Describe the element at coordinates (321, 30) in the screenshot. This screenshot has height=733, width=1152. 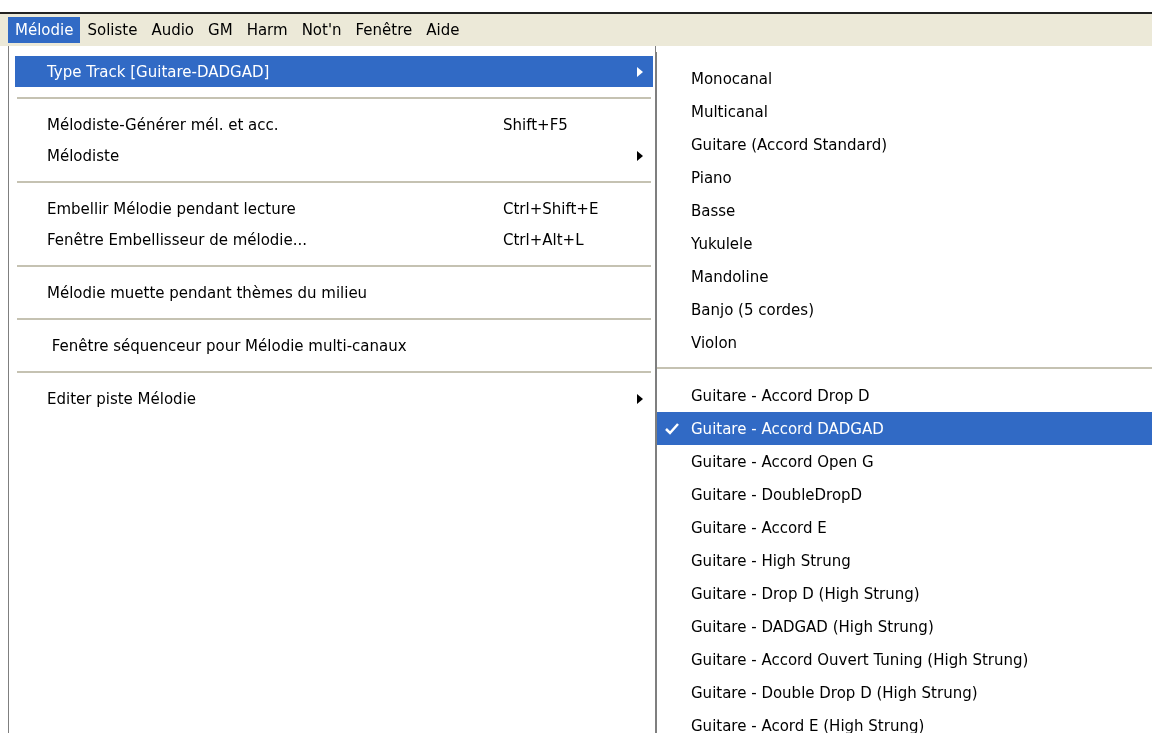
I see `menu-bar-item: Not'n` at that location.